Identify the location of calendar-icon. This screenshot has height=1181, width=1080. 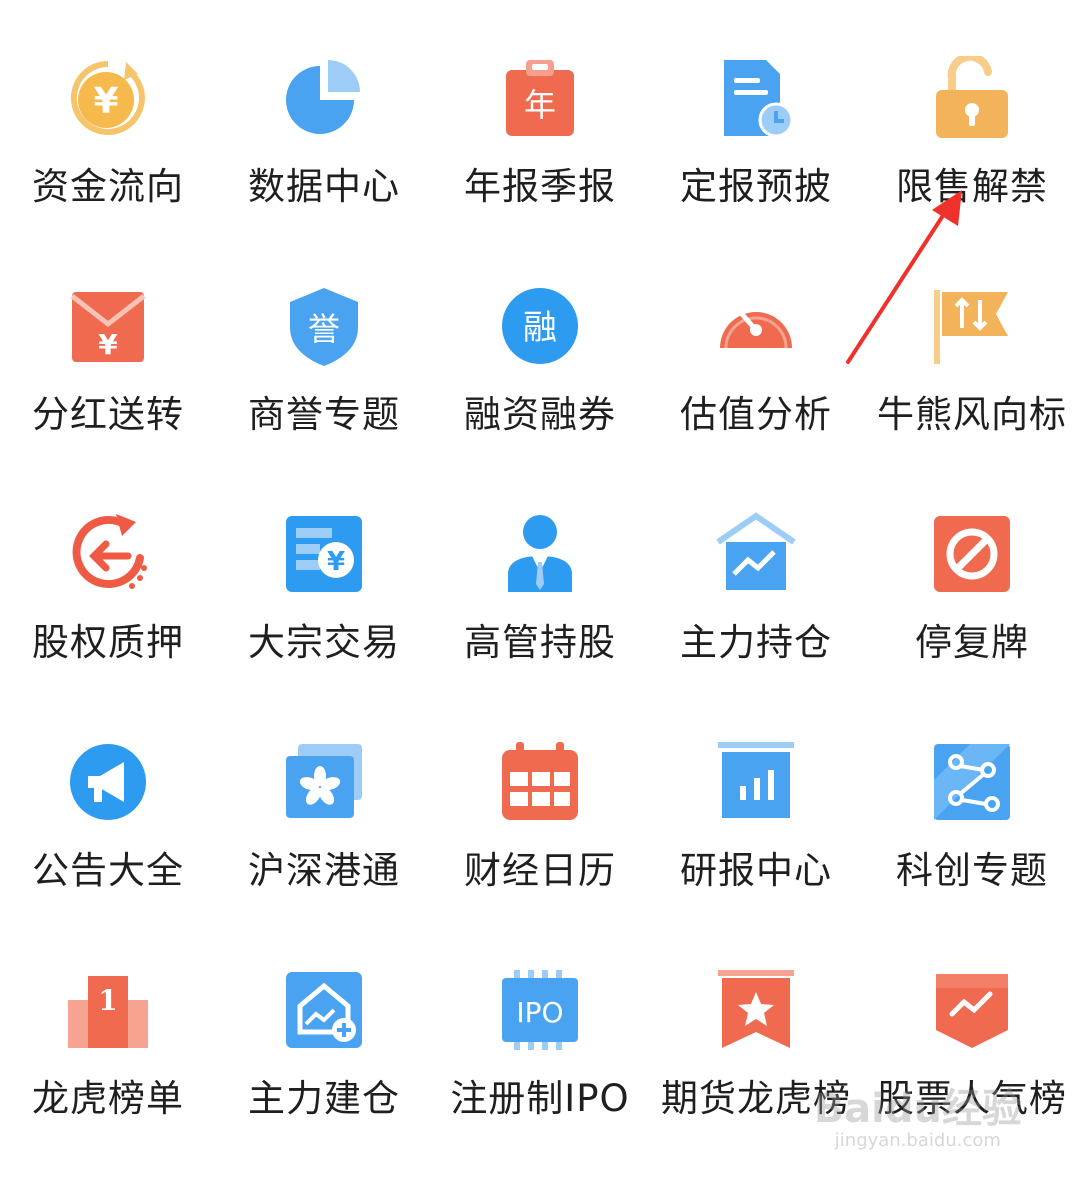
(540, 782).